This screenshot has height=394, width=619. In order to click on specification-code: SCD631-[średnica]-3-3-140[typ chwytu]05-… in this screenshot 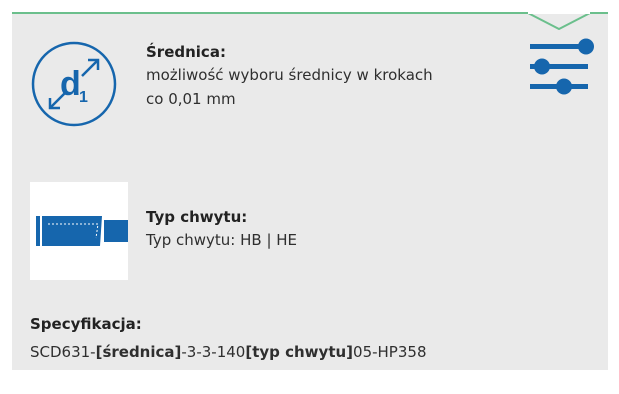, I will do `click(228, 352)`.